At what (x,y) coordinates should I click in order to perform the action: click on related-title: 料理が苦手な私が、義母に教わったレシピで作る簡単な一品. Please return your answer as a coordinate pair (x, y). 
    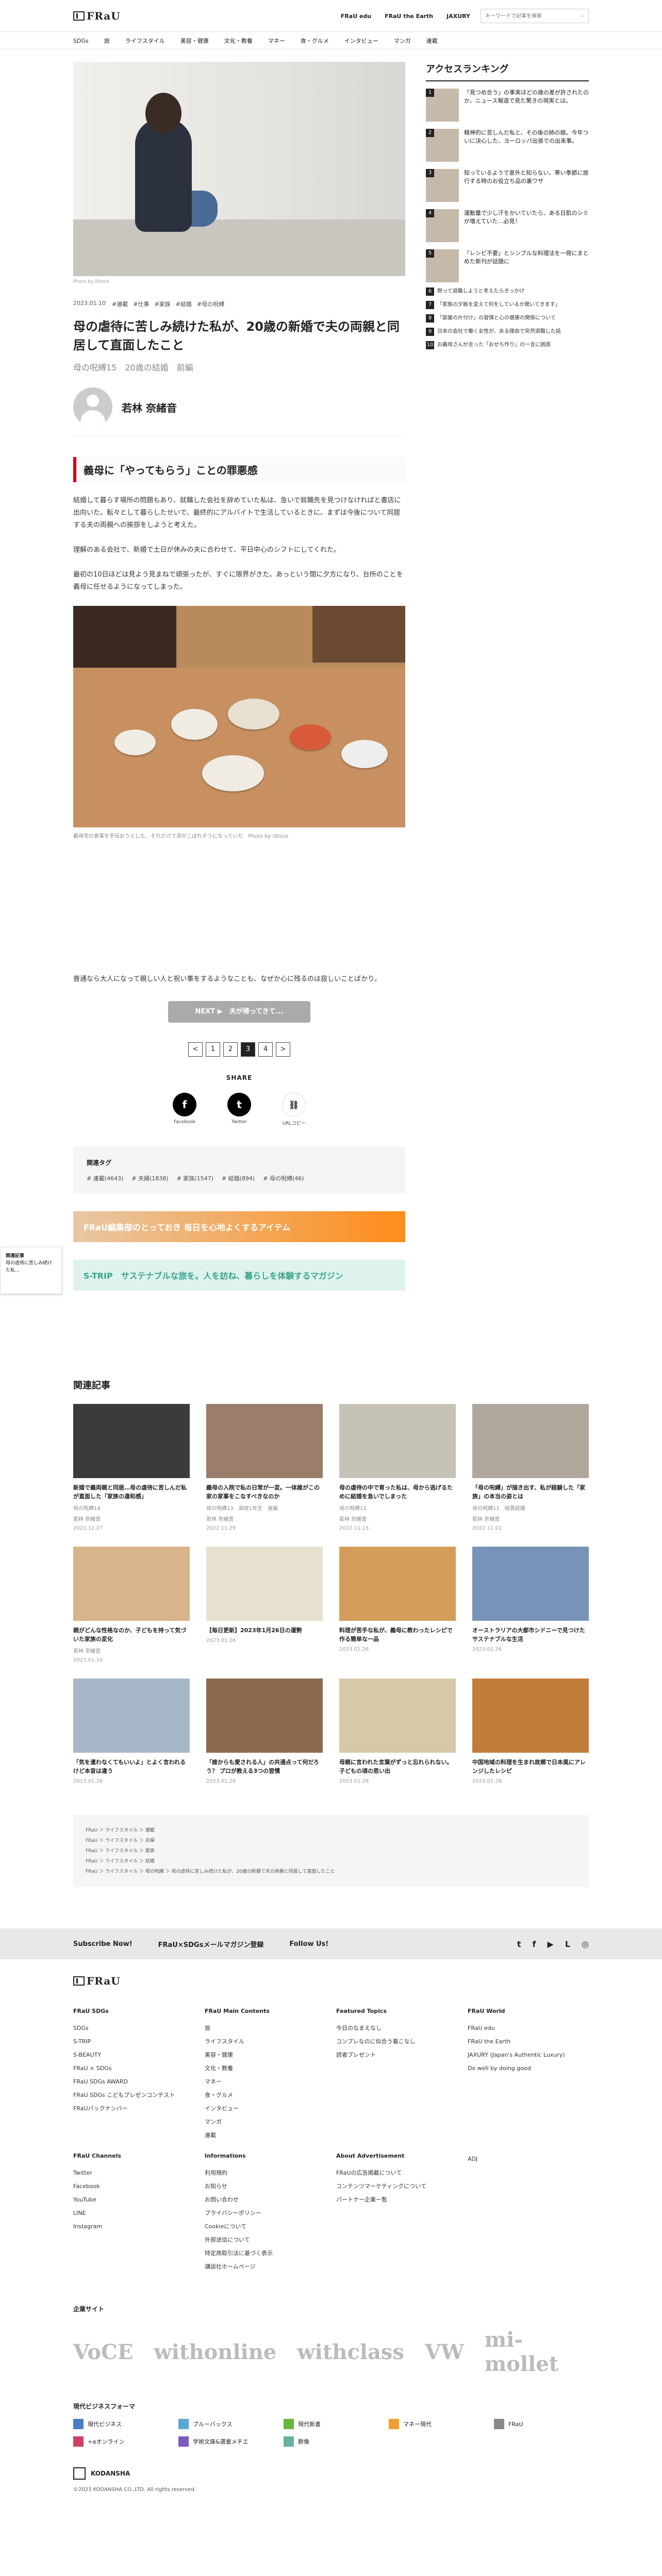
    Looking at the image, I should click on (398, 1634).